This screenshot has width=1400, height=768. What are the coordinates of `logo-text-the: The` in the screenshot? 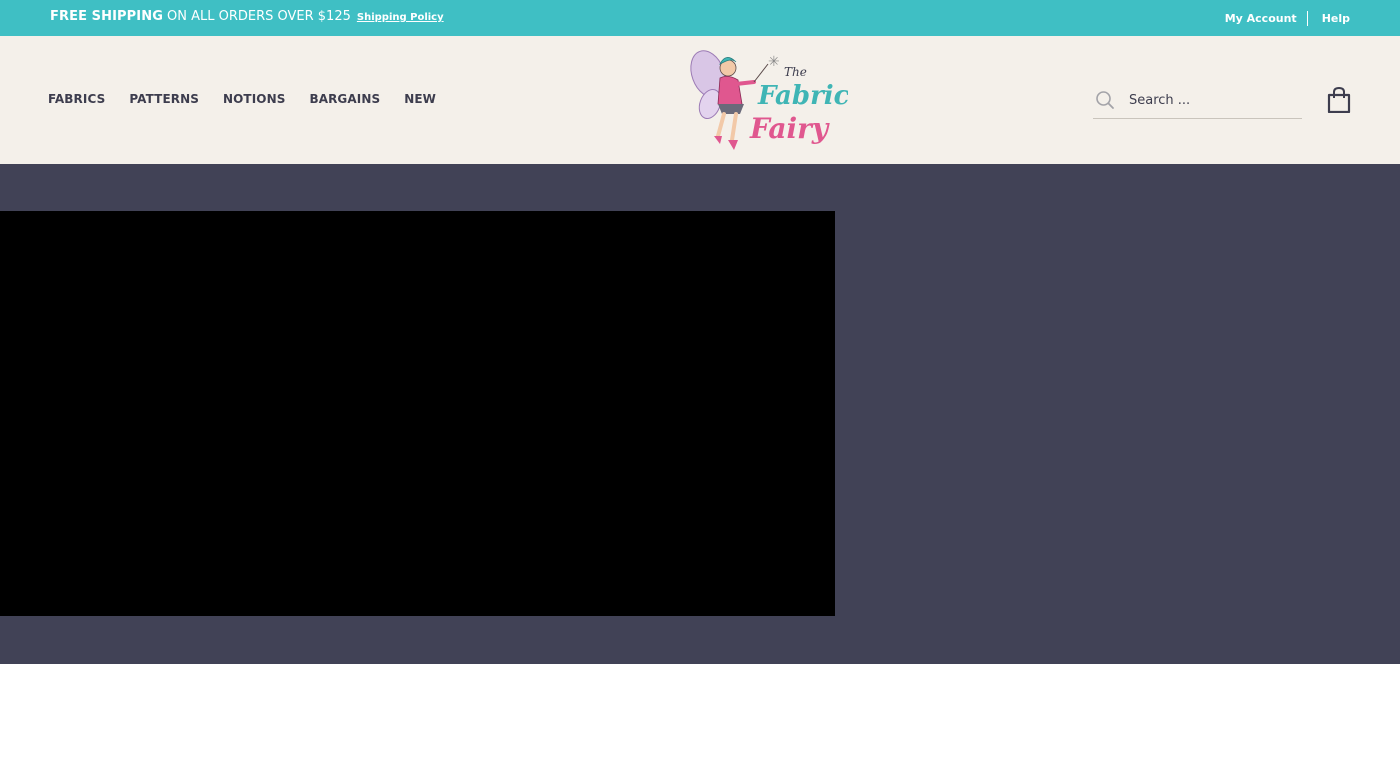 It's located at (795, 72).